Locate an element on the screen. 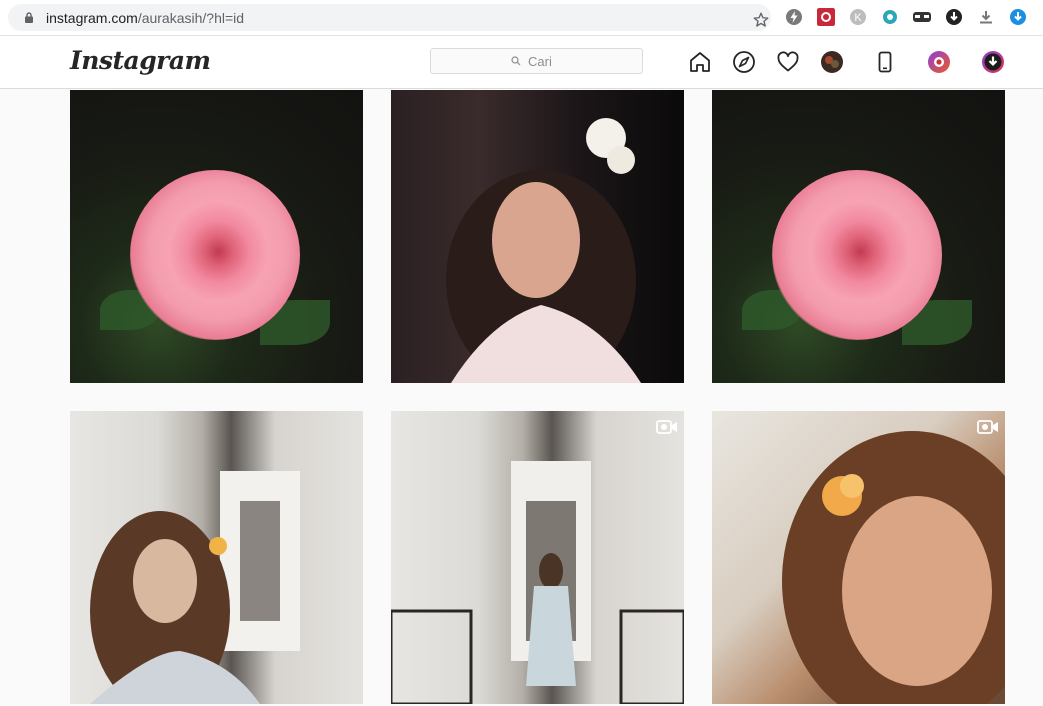 The height and width of the screenshot is (706, 1043). instagram-logo: Instagram is located at coordinates (140, 60).